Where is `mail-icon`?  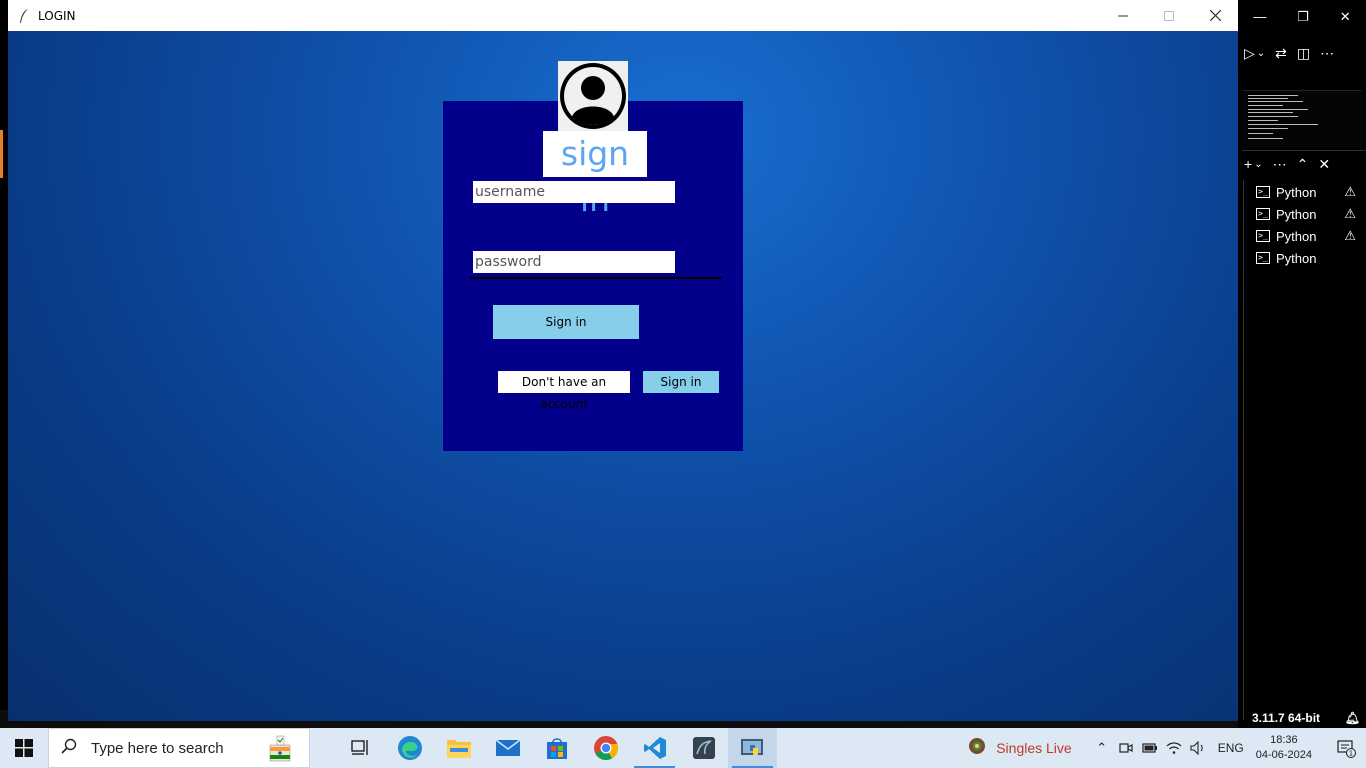
mail-icon is located at coordinates (507, 747).